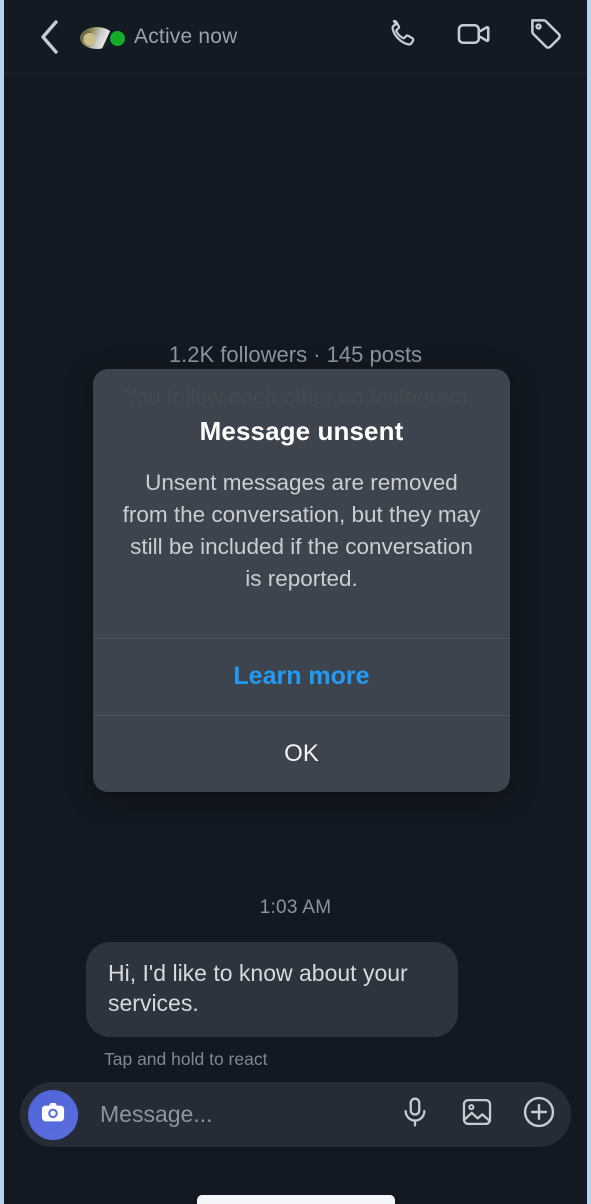 This screenshot has width=591, height=1204. I want to click on message-timestamp: 1:03 AM, so click(295, 907).